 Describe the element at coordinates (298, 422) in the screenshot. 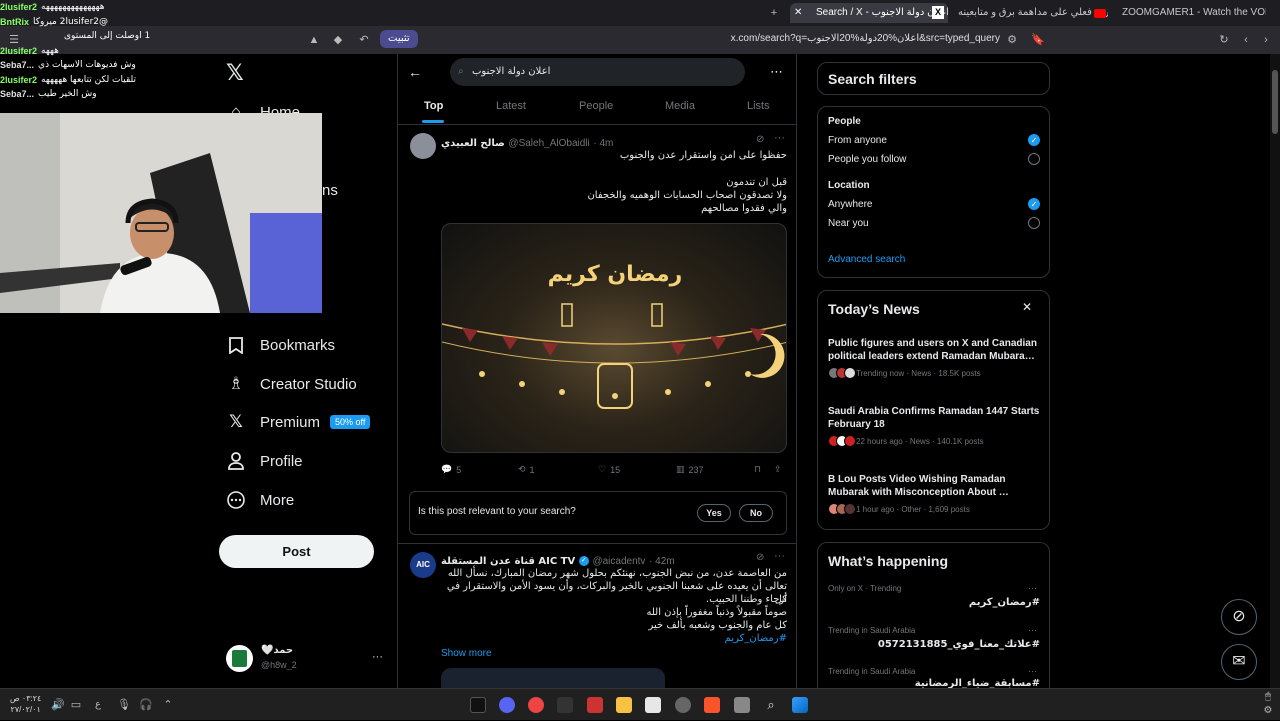

I see `nav-premium: 𝕏 Premium 50% off` at that location.